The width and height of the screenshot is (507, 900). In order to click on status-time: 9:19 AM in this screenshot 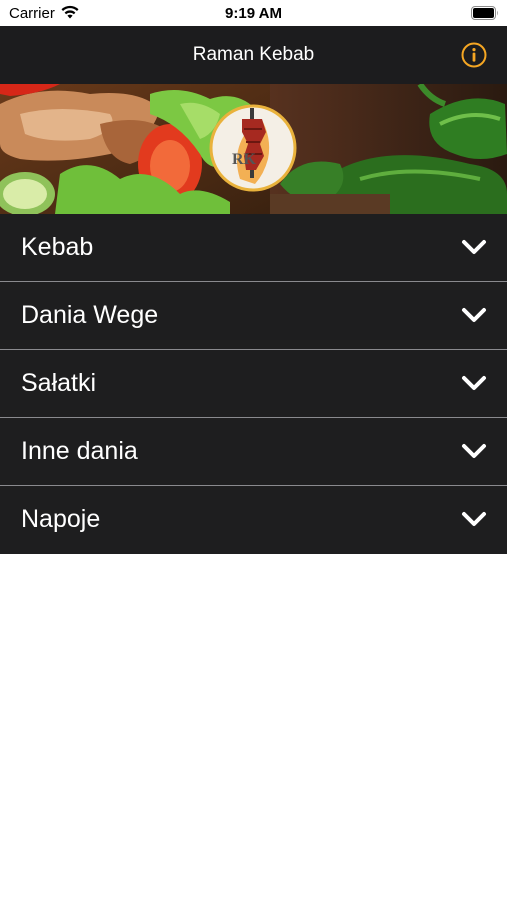, I will do `click(253, 13)`.